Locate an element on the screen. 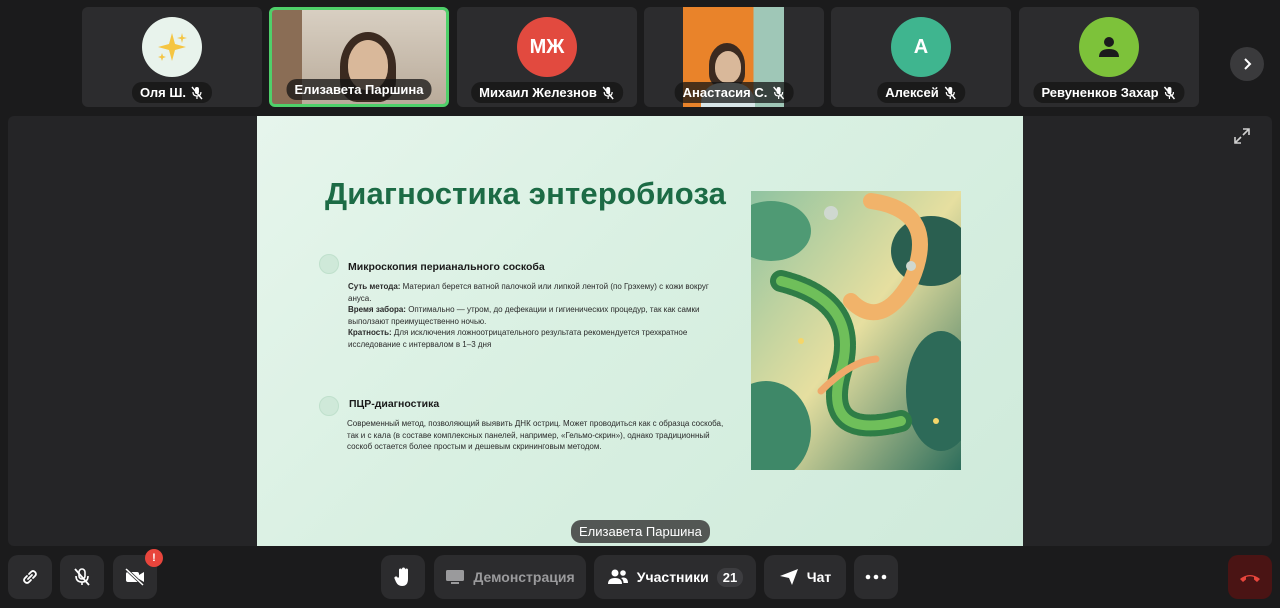 Image resolution: width=1280 pixels, height=608 pixels. avatar: А is located at coordinates (921, 47).